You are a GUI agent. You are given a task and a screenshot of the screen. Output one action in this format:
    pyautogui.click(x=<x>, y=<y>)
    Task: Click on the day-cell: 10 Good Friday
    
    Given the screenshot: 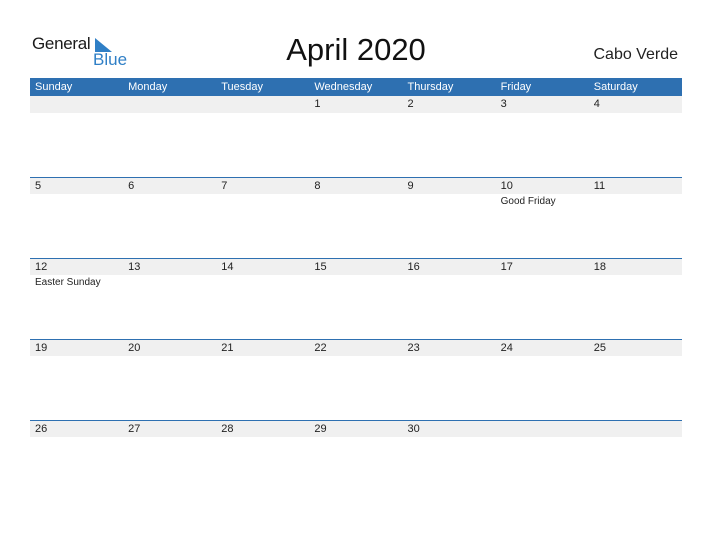 What is the action you would take?
    pyautogui.click(x=542, y=217)
    